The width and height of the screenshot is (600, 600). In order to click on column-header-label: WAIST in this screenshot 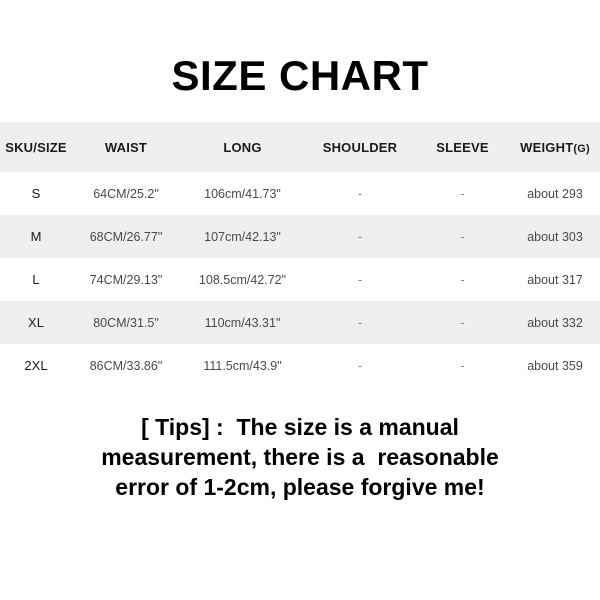, I will do `click(126, 147)`.